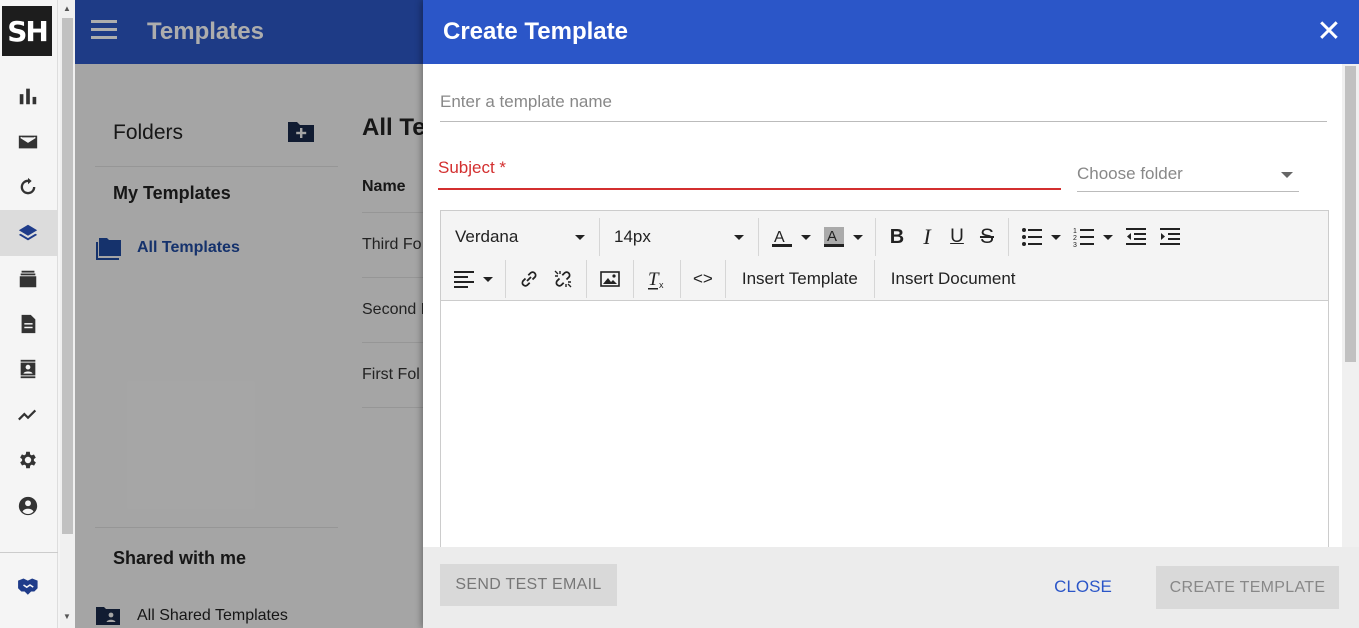  Describe the element at coordinates (891, 587) in the screenshot. I see `dialog-footer: SEND TEST EMAIL CLOSE CREATE TEMPLATE` at that location.